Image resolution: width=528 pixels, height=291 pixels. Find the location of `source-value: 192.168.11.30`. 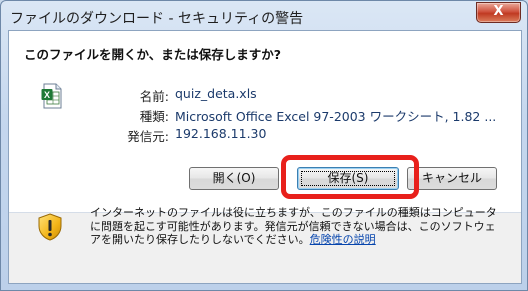

source-value: 192.168.11.30 is located at coordinates (221, 133).